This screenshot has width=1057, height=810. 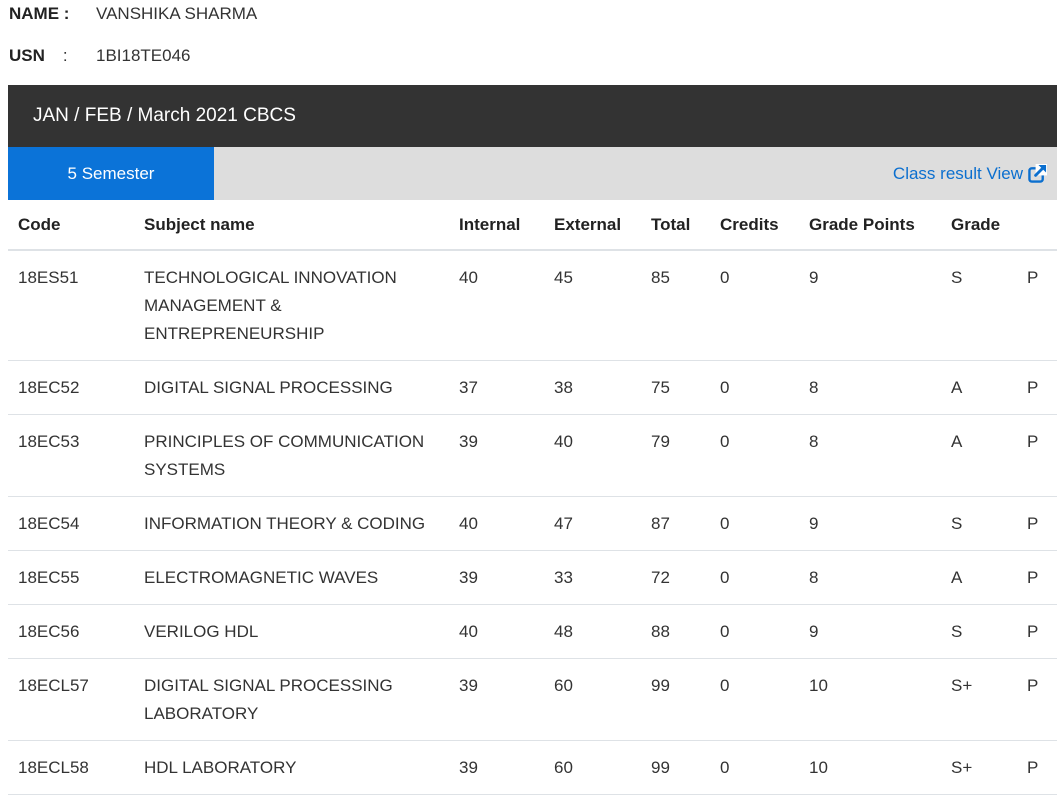 What do you see at coordinates (71, 523) in the screenshot?
I see `subject-code-cell: 18EC54` at bounding box center [71, 523].